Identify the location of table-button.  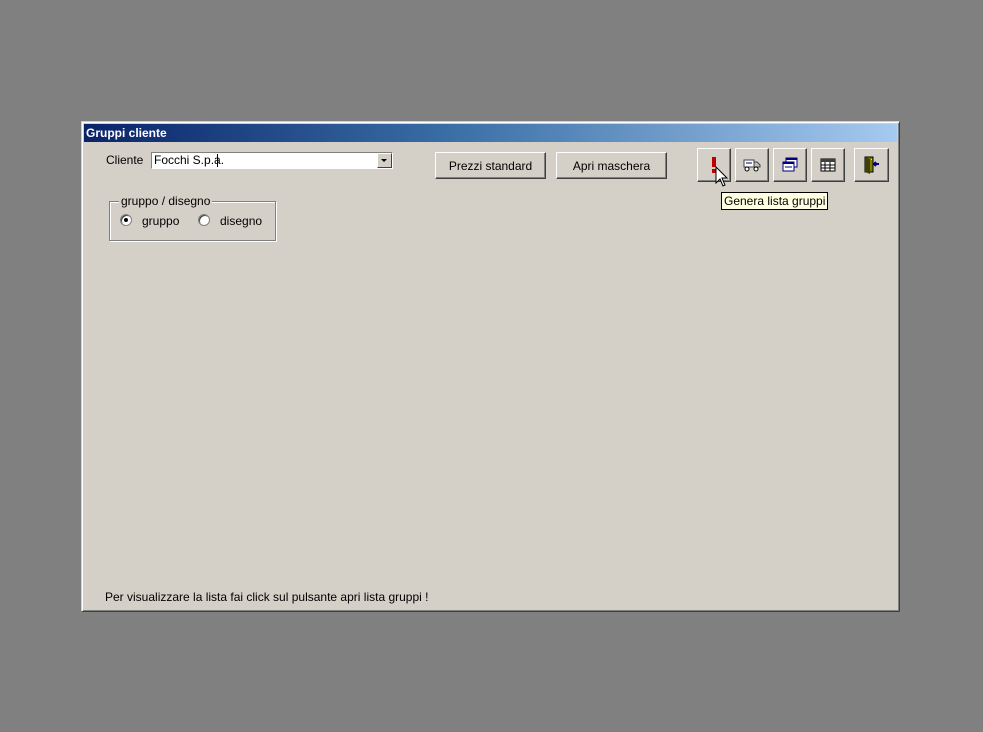
(828, 165).